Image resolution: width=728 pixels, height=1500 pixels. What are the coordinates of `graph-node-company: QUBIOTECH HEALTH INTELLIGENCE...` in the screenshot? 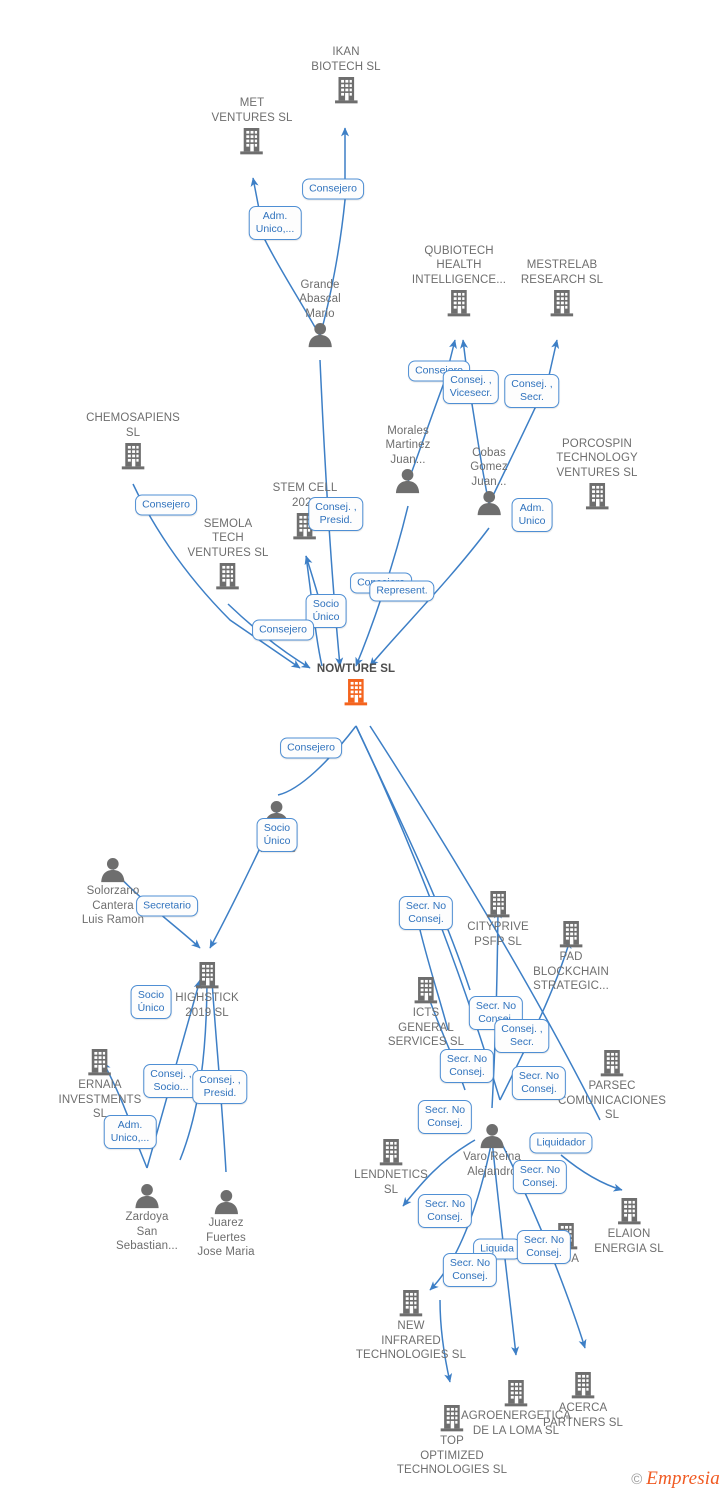 It's located at (459, 281).